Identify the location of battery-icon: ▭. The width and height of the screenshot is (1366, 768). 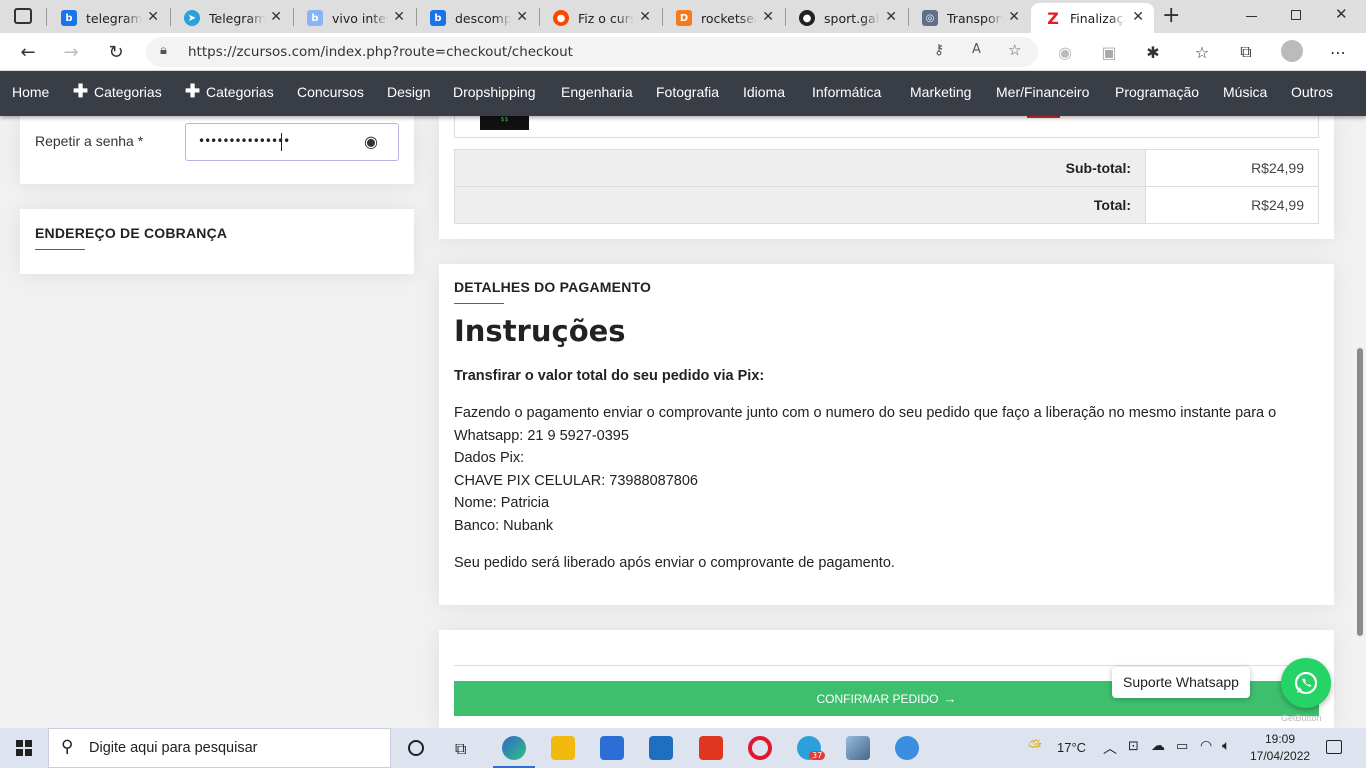
(1182, 746).